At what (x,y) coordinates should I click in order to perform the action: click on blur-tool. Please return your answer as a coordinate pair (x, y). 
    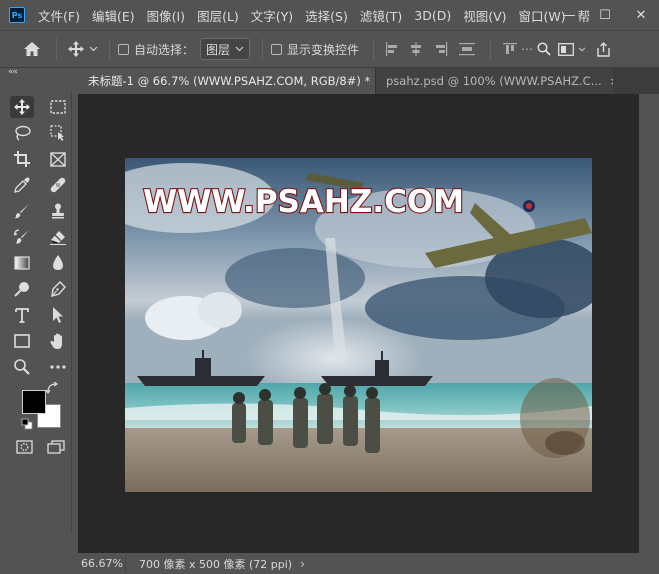
    Looking at the image, I should click on (58, 263).